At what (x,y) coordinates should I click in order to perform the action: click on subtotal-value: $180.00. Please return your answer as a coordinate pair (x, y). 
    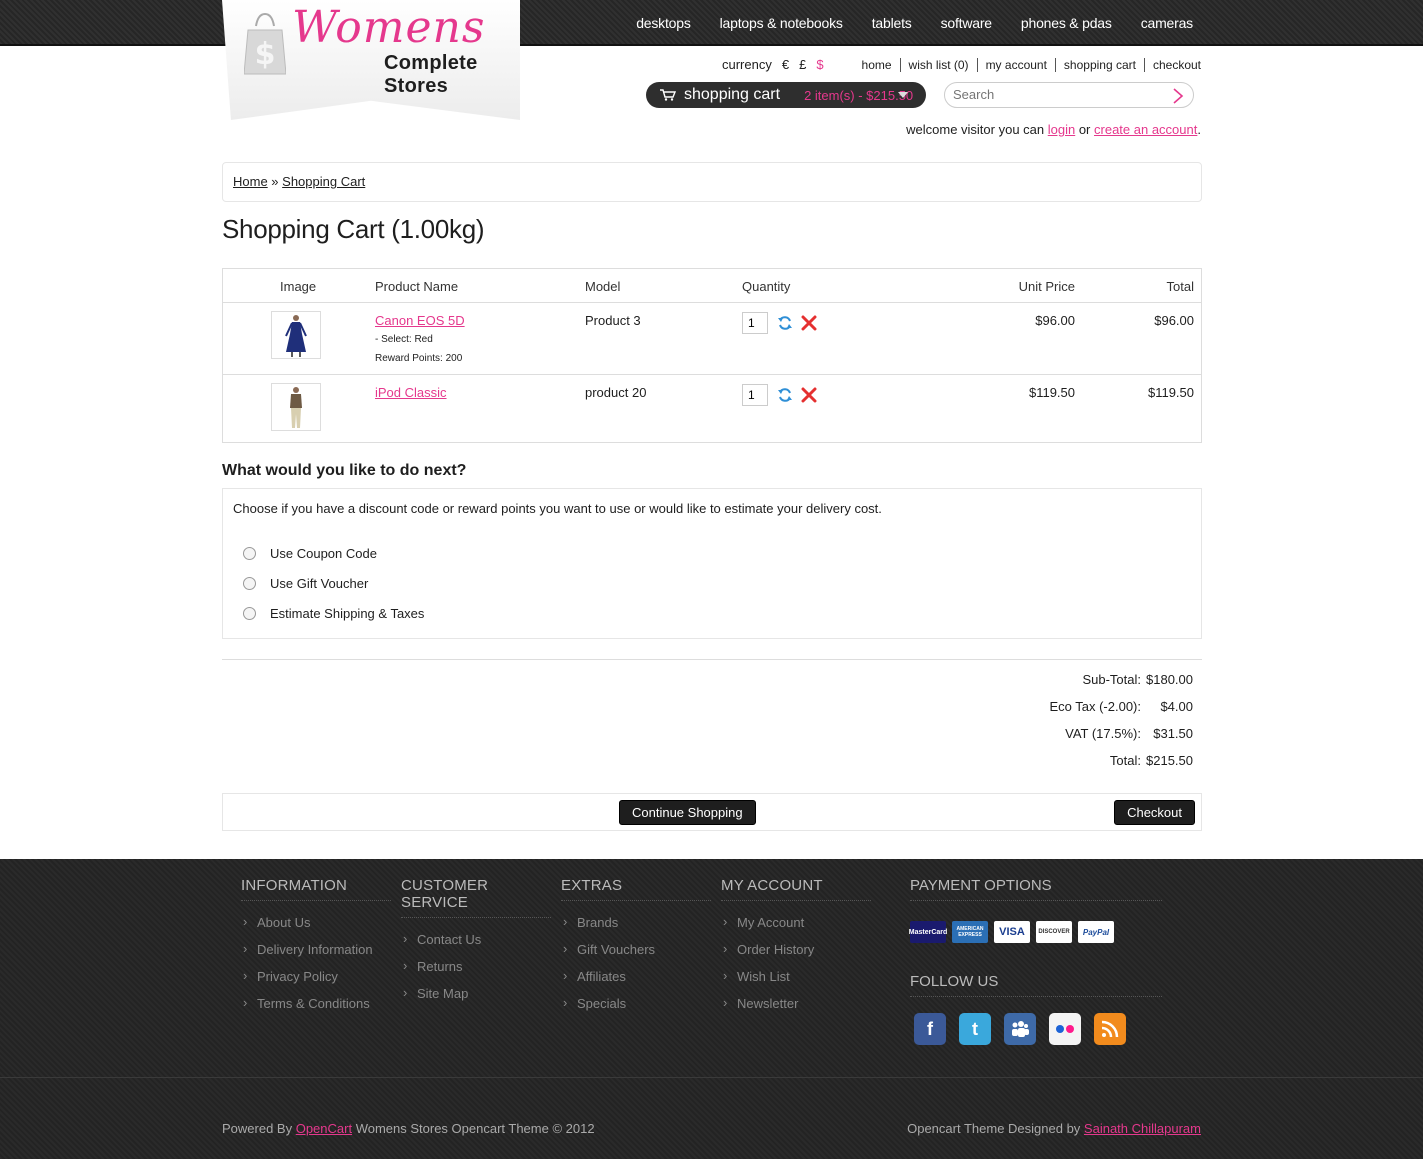
    Looking at the image, I should click on (1169, 679).